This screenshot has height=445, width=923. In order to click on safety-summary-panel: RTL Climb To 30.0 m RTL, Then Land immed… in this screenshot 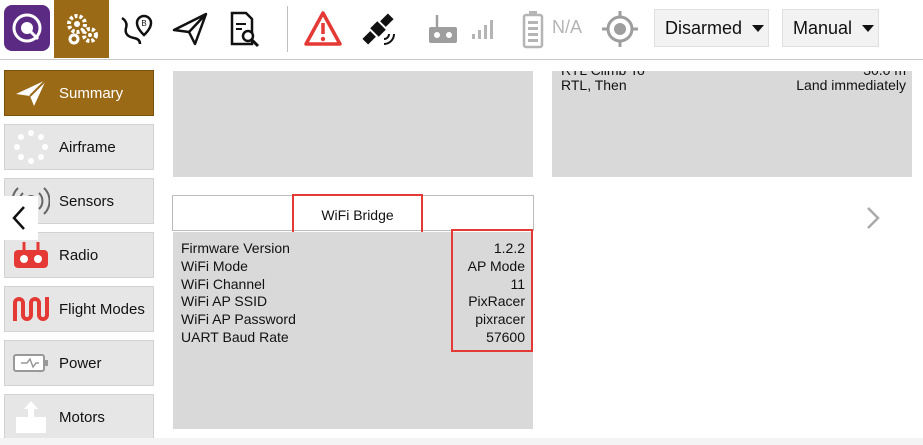, I will do `click(732, 124)`.